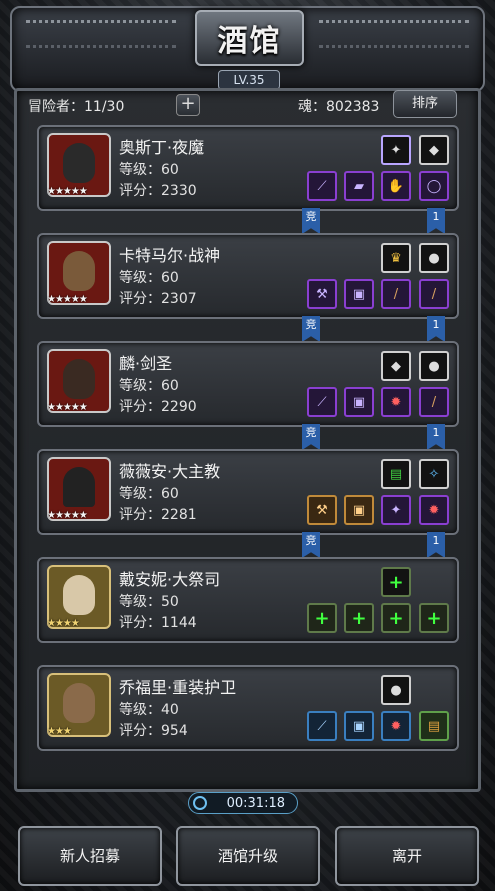 The height and width of the screenshot is (891, 495). What do you see at coordinates (396, 186) in the screenshot?
I see `gauntlet-equip-icon: ✋` at bounding box center [396, 186].